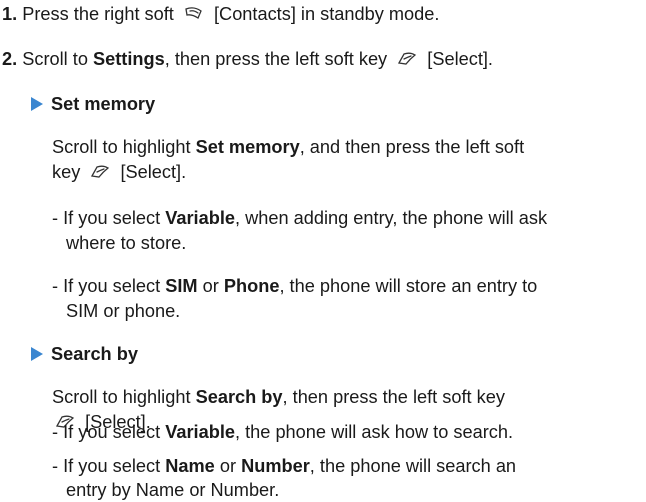 The width and height of the screenshot is (646, 502). I want to click on search-by-header: Search by, so click(84, 354).